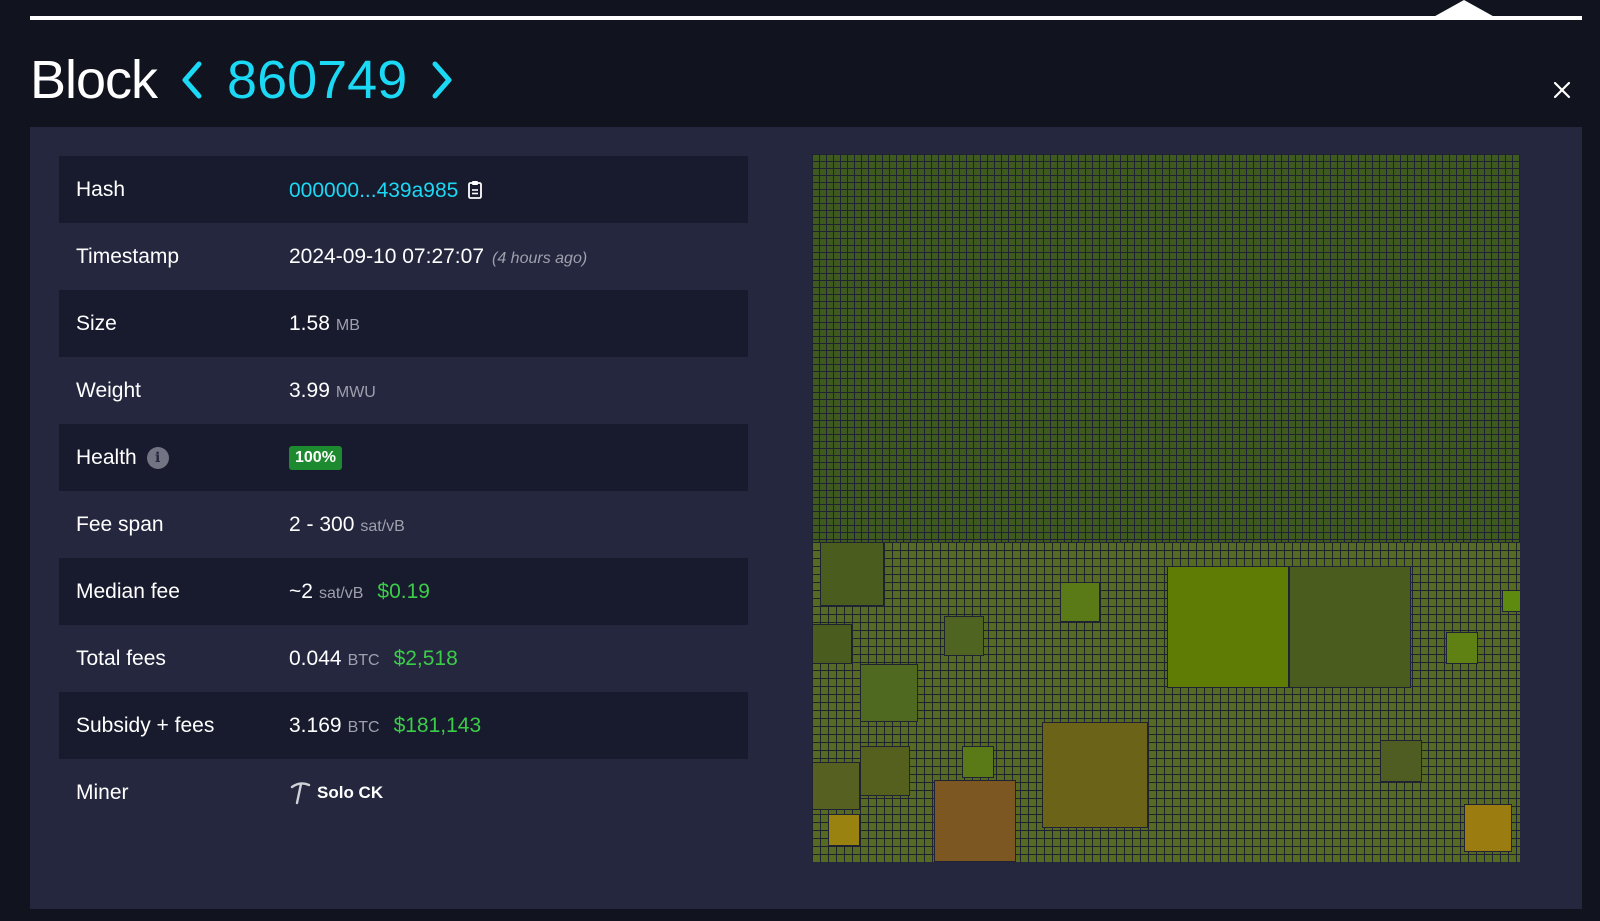  What do you see at coordinates (301, 591) in the screenshot?
I see `median-fee-value: ~2` at bounding box center [301, 591].